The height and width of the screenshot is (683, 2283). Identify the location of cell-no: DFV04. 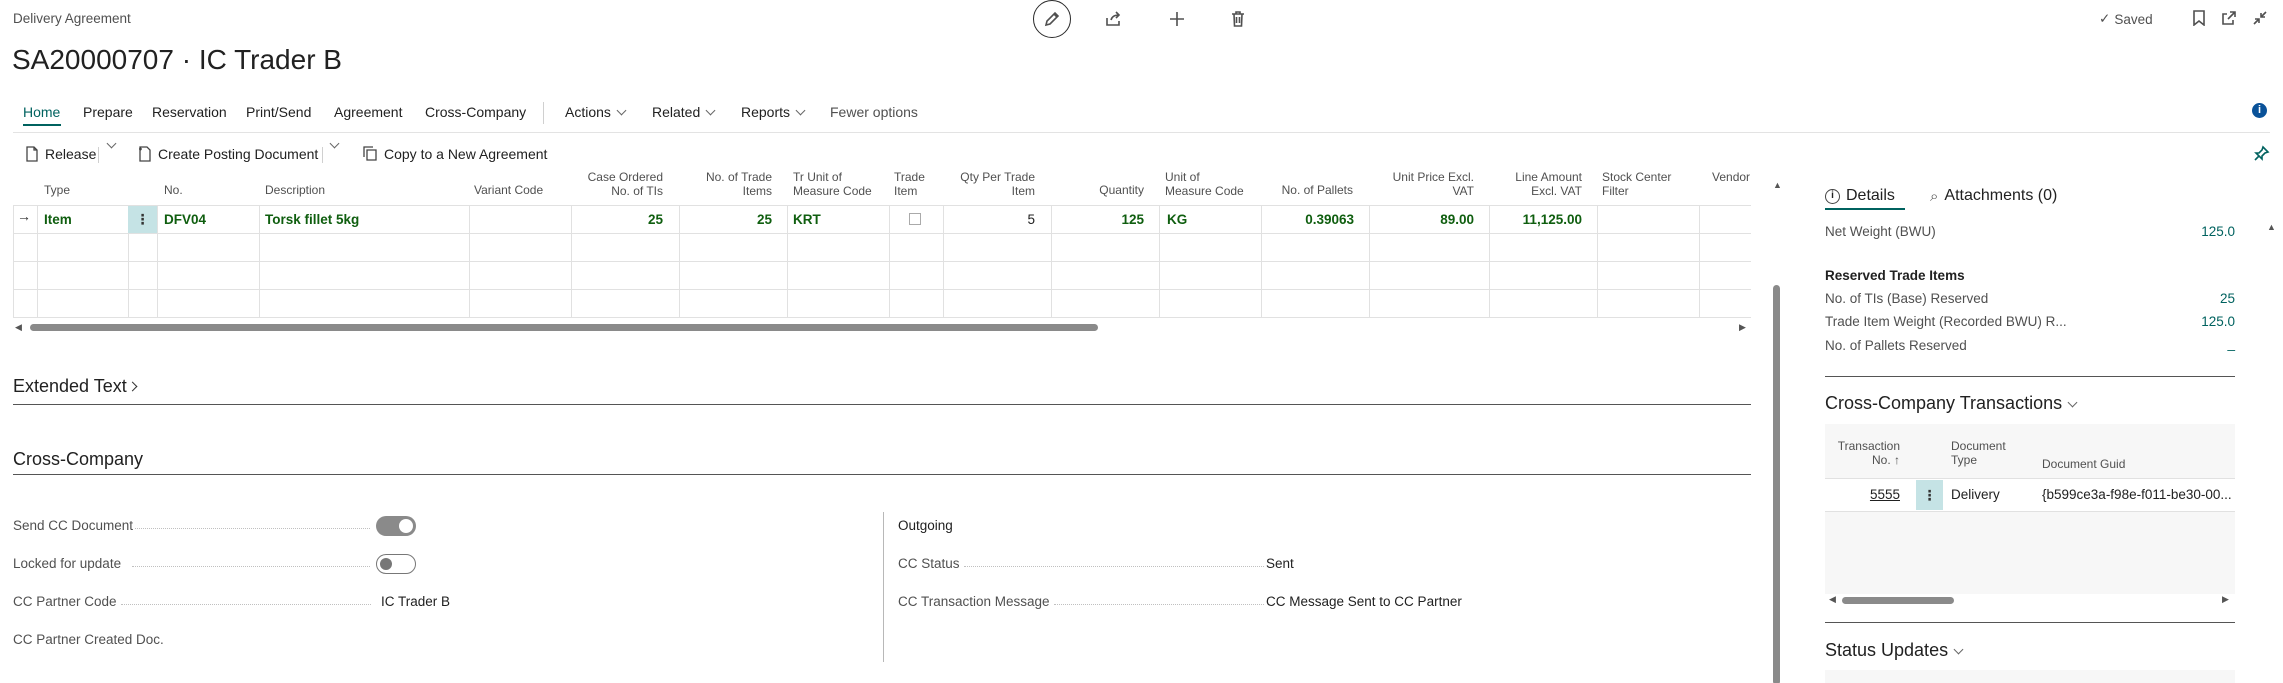
(185, 219).